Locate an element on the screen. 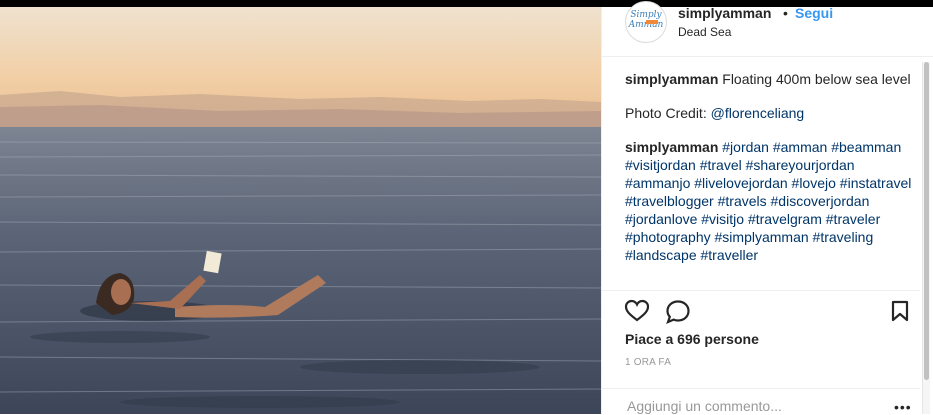 The image size is (933, 415). ellipsis-icon: ••• is located at coordinates (903, 407).